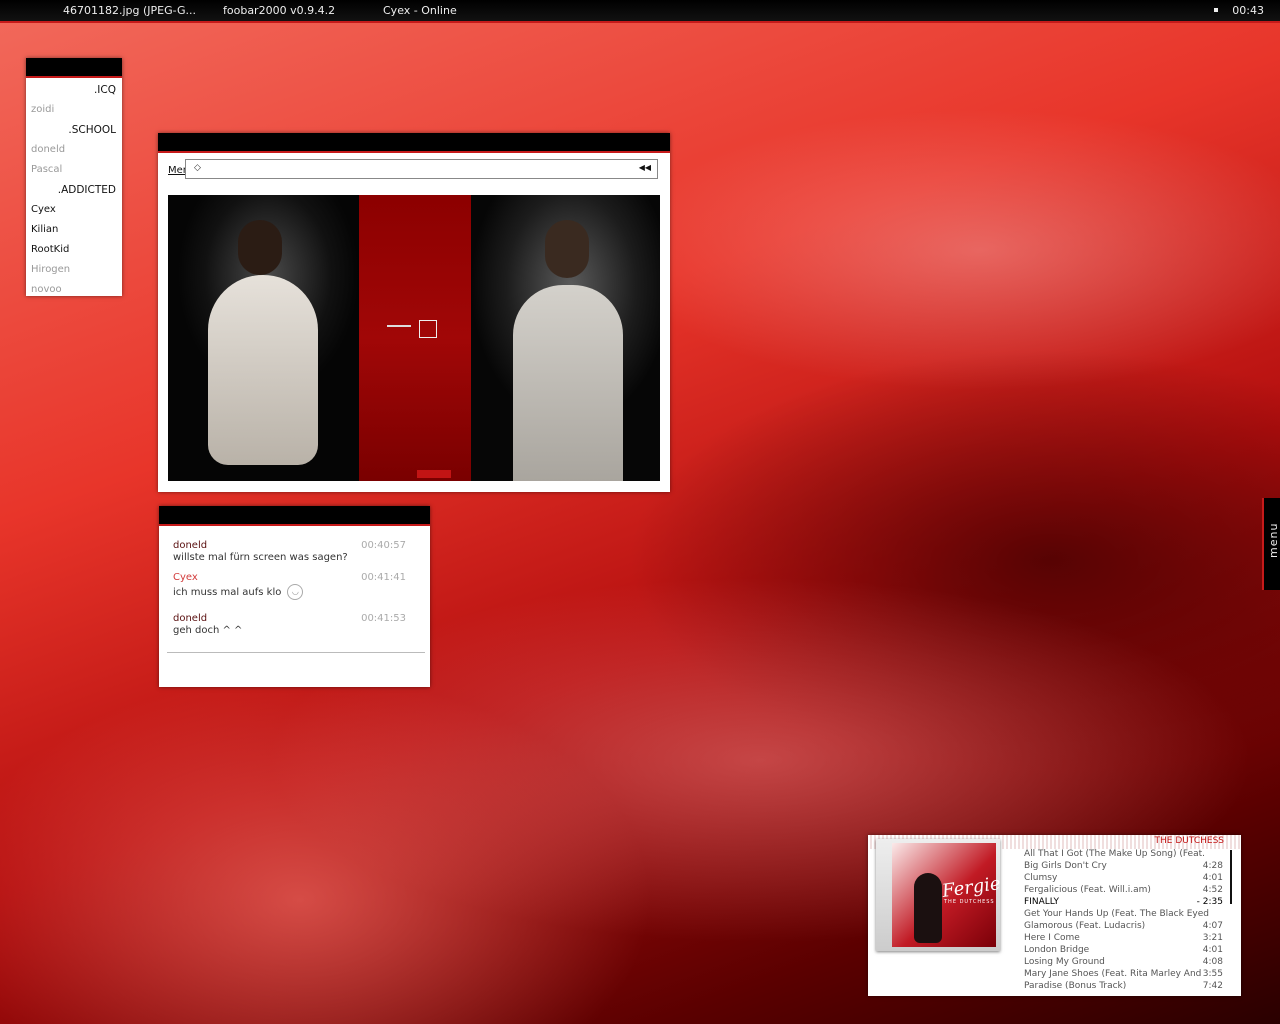 This screenshot has height=1024, width=1280. I want to click on playlist-track: London Bridge 4:01, so click(1123, 950).